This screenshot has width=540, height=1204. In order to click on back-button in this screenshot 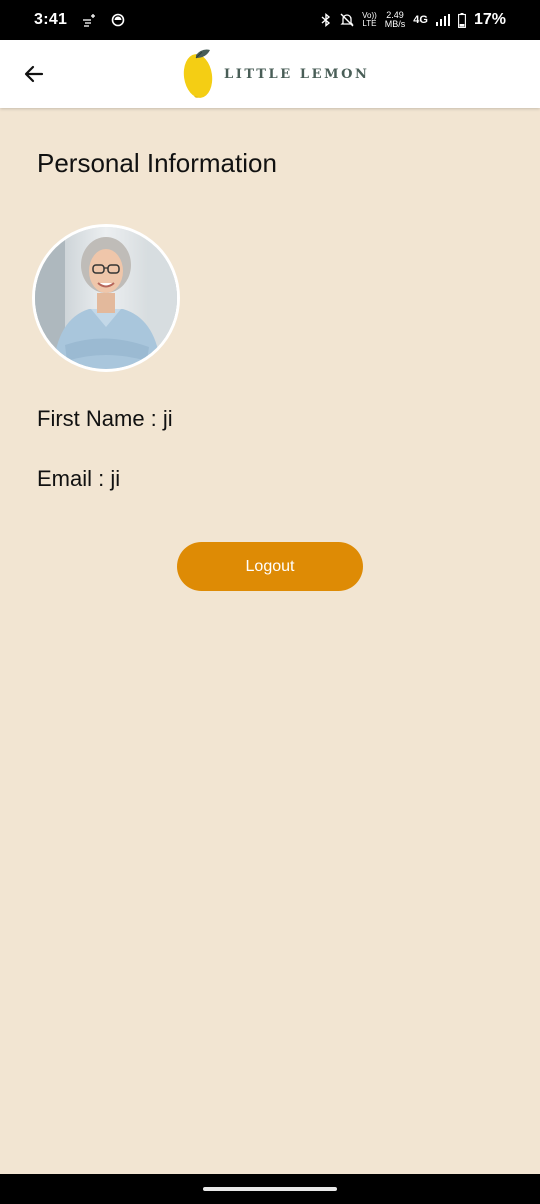, I will do `click(34, 74)`.